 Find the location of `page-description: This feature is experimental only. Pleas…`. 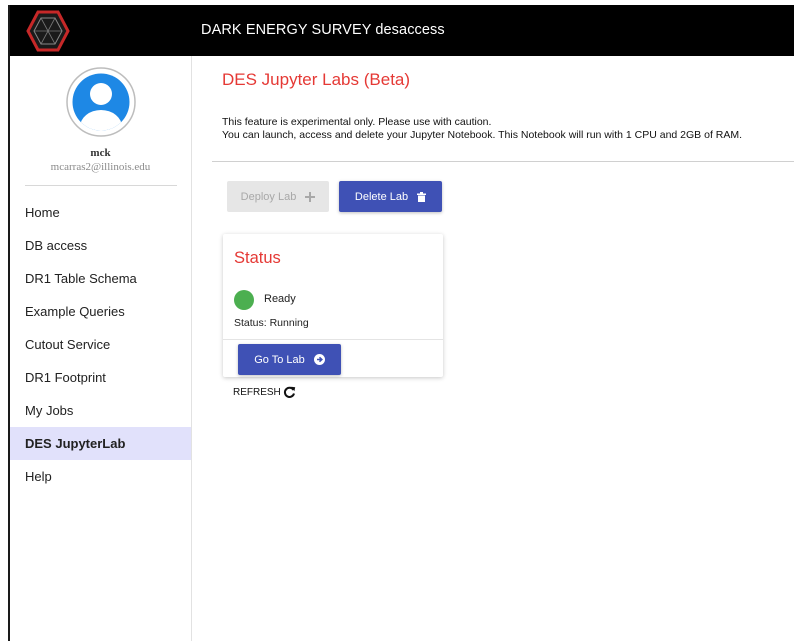

page-description: This feature is experimental only. Pleas… is located at coordinates (482, 129).